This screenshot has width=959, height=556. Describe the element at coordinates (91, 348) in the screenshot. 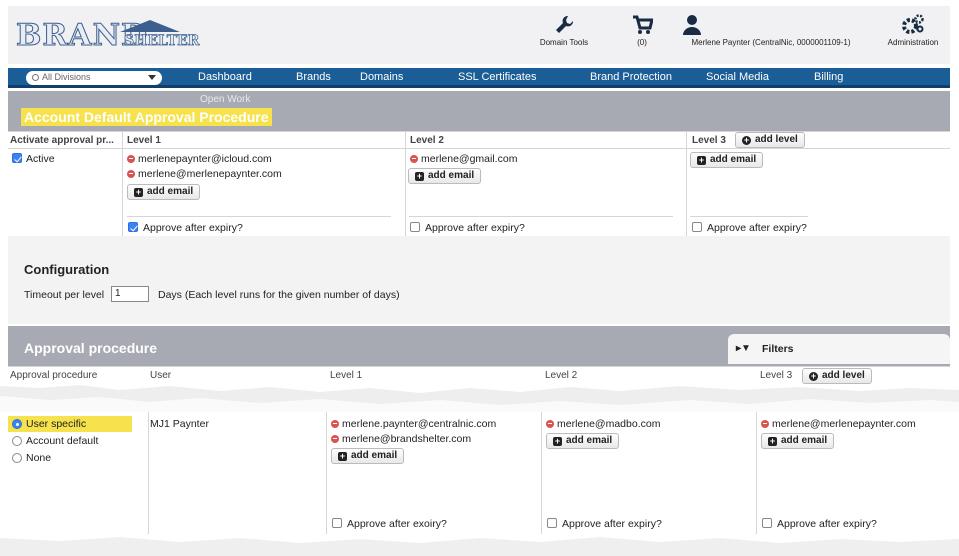

I see `approval-procedure-title: Approval procedure` at that location.